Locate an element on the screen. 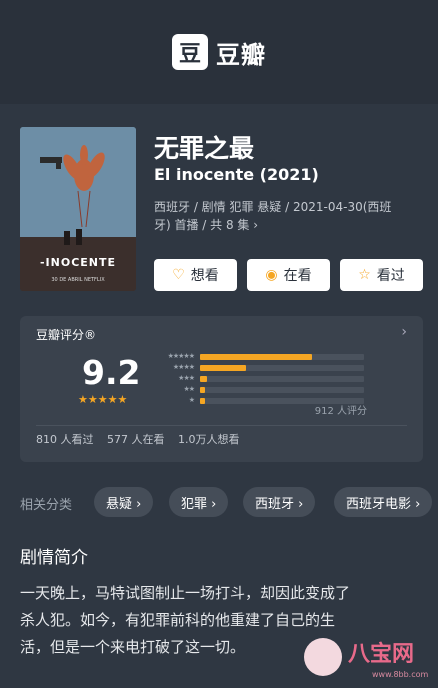  bar-label-1: ★ is located at coordinates (191, 400).